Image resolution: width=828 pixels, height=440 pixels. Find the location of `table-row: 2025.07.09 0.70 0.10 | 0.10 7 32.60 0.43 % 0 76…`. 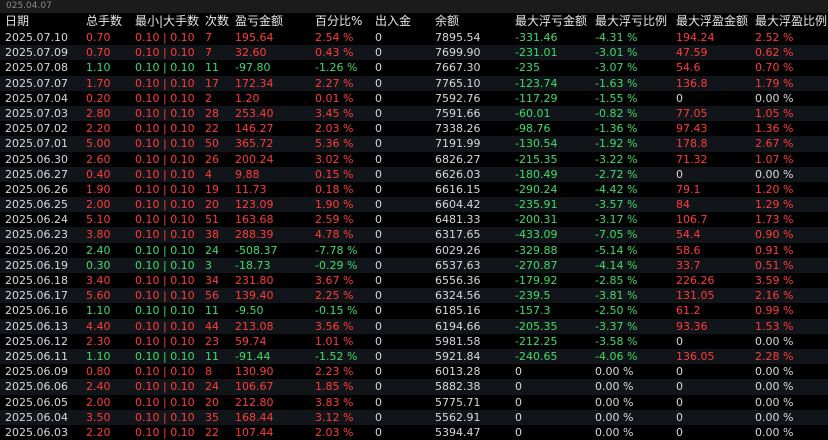

table-row: 2025.07.09 0.70 0.10 | 0.10 7 32.60 0.43 % 0 76… is located at coordinates (414, 53).